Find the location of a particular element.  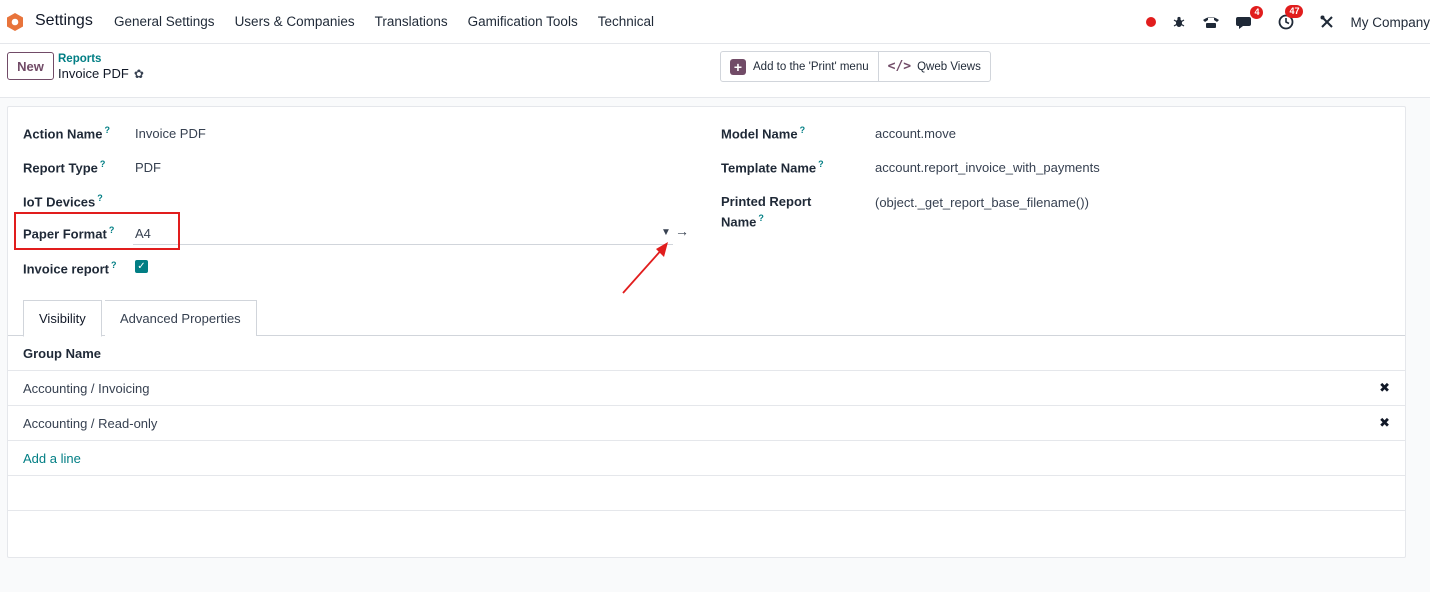

qweb-views-button: </> Qweb Views is located at coordinates (933, 66).